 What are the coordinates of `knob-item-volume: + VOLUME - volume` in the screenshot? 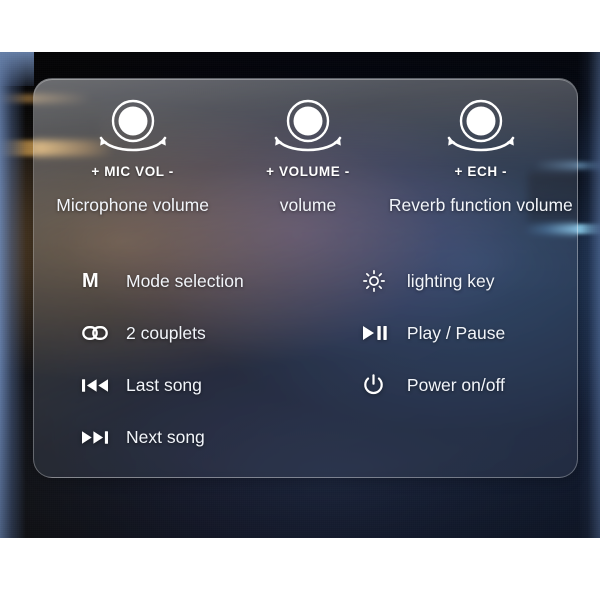 It's located at (307, 156).